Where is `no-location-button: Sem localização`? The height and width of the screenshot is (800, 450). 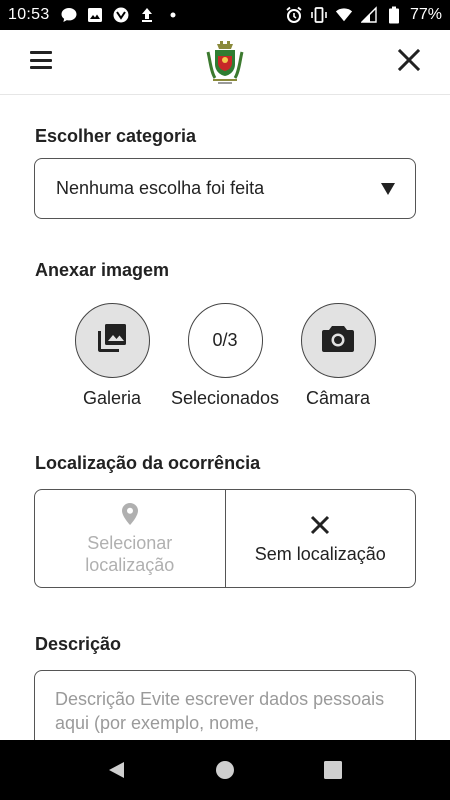 no-location-button: Sem localização is located at coordinates (321, 538).